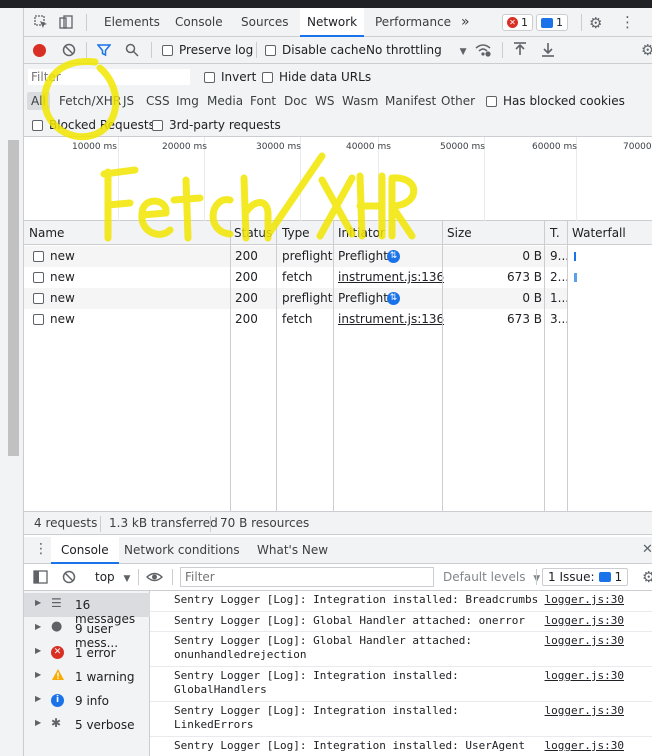 The image size is (652, 756). I want to click on filter-type-wasm: Wasm, so click(360, 101).